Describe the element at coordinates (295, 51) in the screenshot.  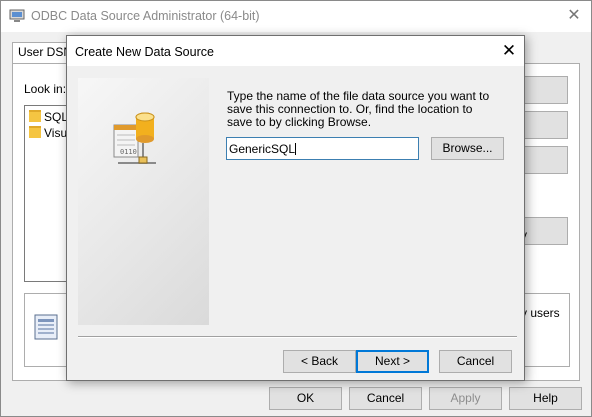
I see `dialog-titlebar: Create New Data Source ✕` at that location.